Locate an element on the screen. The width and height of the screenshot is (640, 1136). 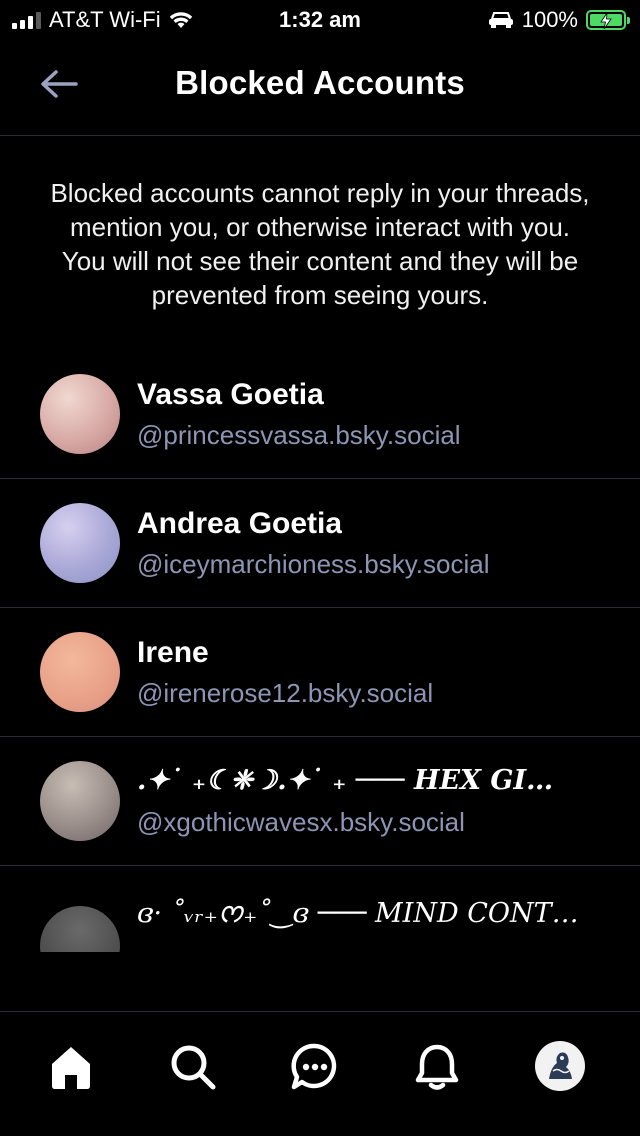
account-row: Irene @irenerose12.bsky.social is located at coordinates (320, 672).